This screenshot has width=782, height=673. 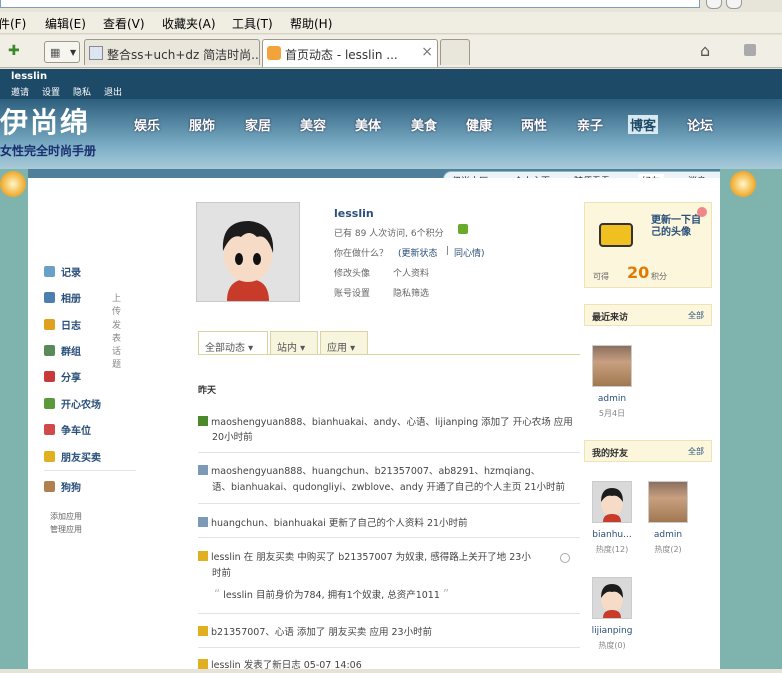 What do you see at coordinates (51, 91) in the screenshot?
I see `settings-link: 设置` at bounding box center [51, 91].